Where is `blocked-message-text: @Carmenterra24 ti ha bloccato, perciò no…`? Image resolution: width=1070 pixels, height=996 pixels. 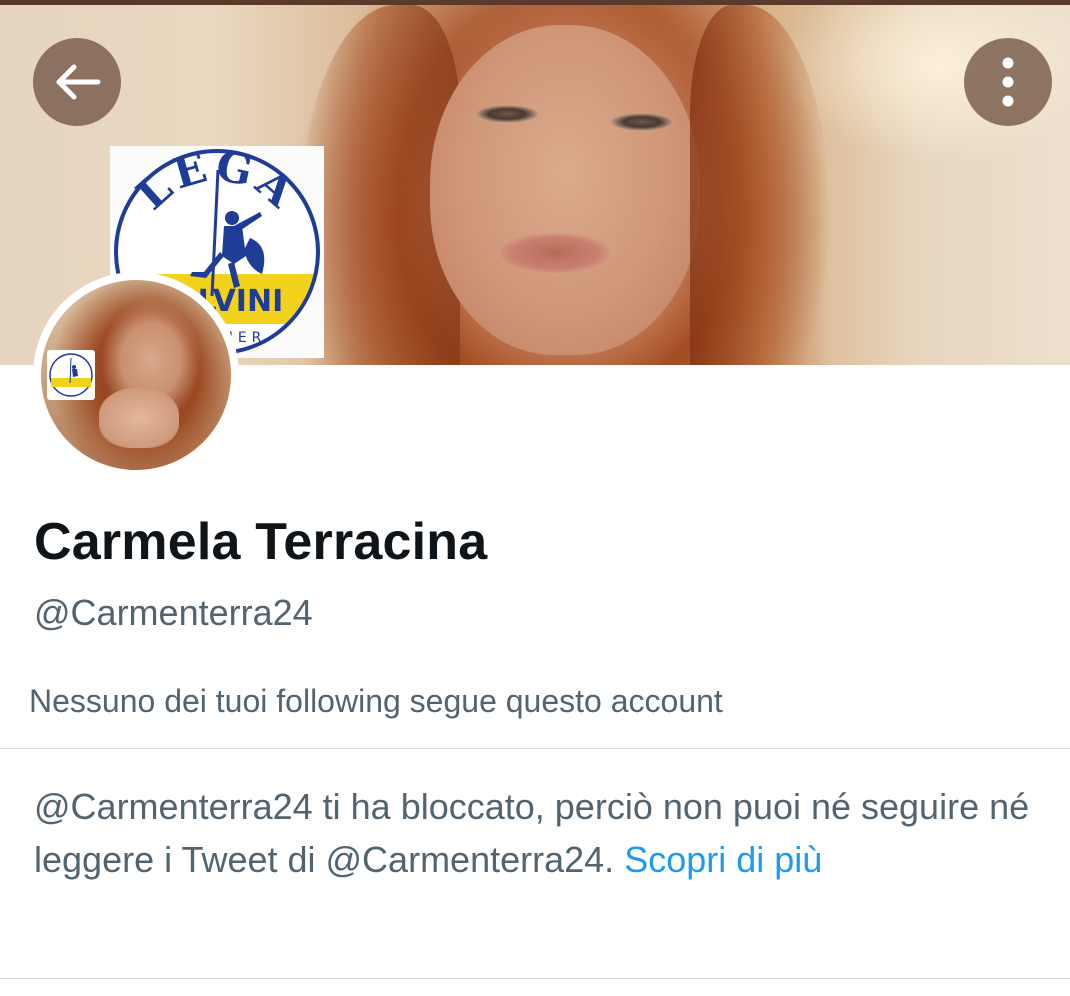 blocked-message-text: @Carmenterra24 ti ha bloccato, perciò no… is located at coordinates (532, 833).